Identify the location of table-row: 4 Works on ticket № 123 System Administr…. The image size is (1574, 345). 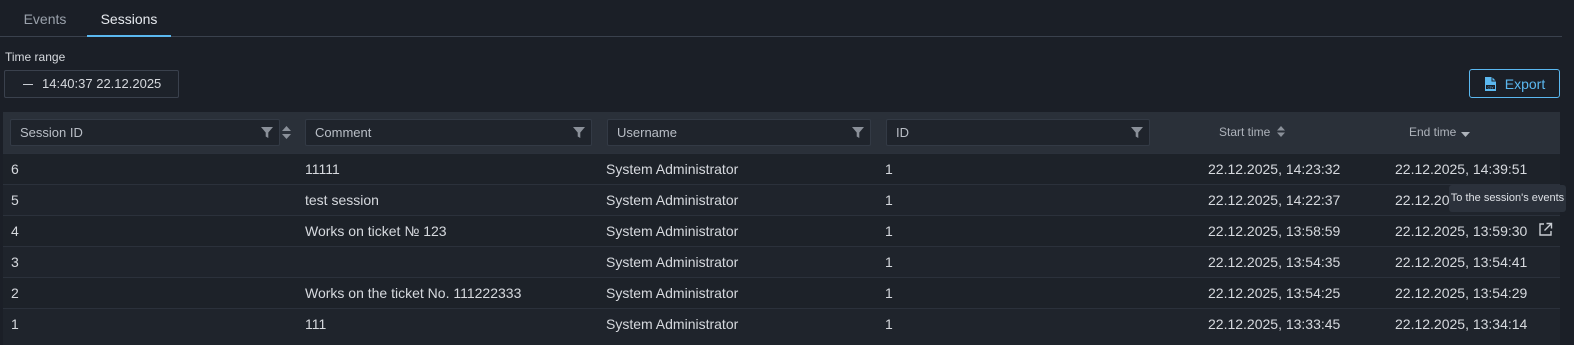
(781, 230).